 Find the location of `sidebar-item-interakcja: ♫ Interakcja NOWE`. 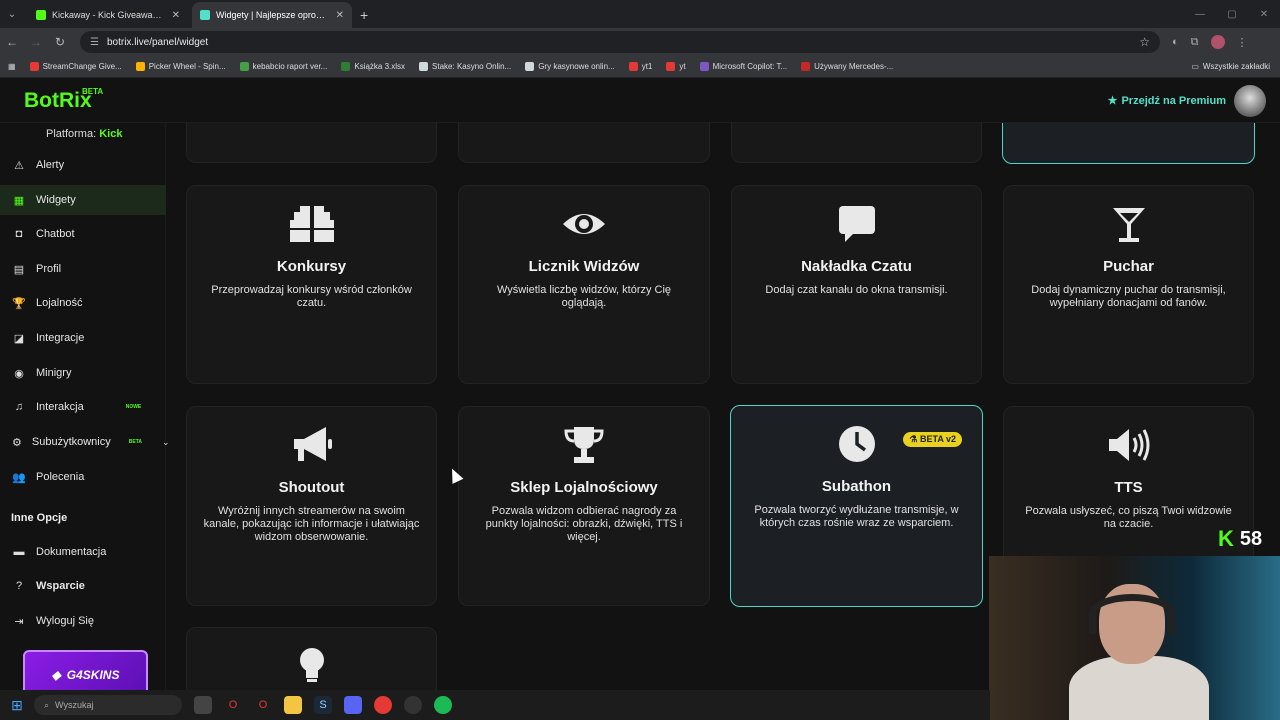

sidebar-item-interakcja: ♫ Interakcja NOWE is located at coordinates (83, 407).